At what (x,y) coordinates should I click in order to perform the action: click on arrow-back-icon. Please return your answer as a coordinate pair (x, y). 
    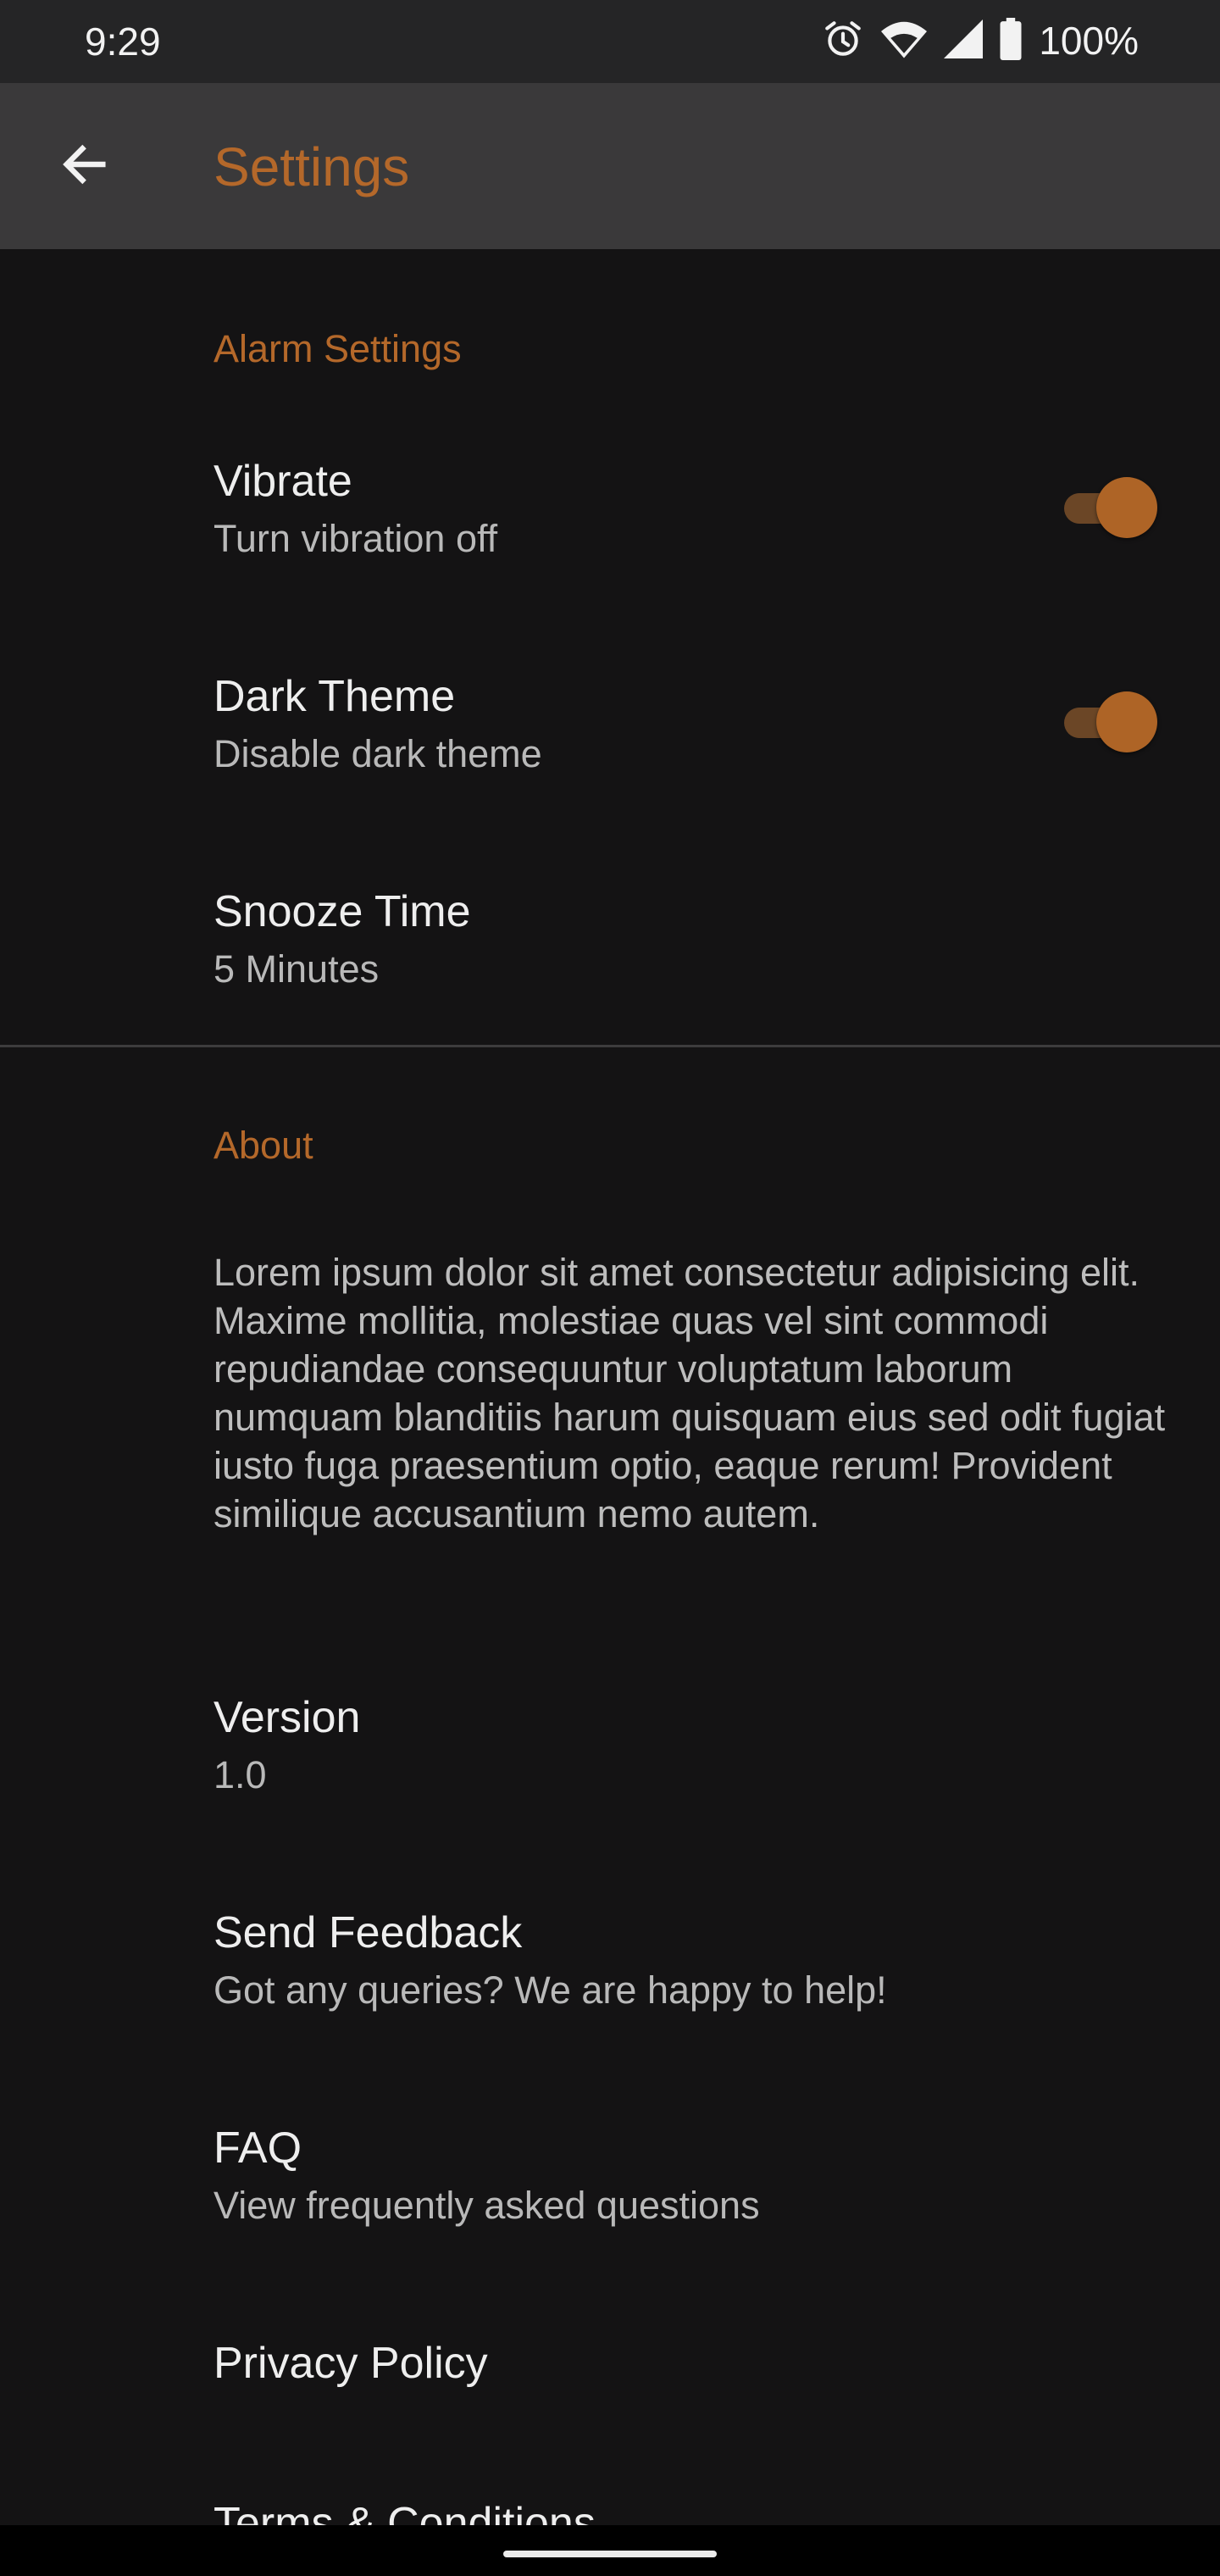
    Looking at the image, I should click on (85, 166).